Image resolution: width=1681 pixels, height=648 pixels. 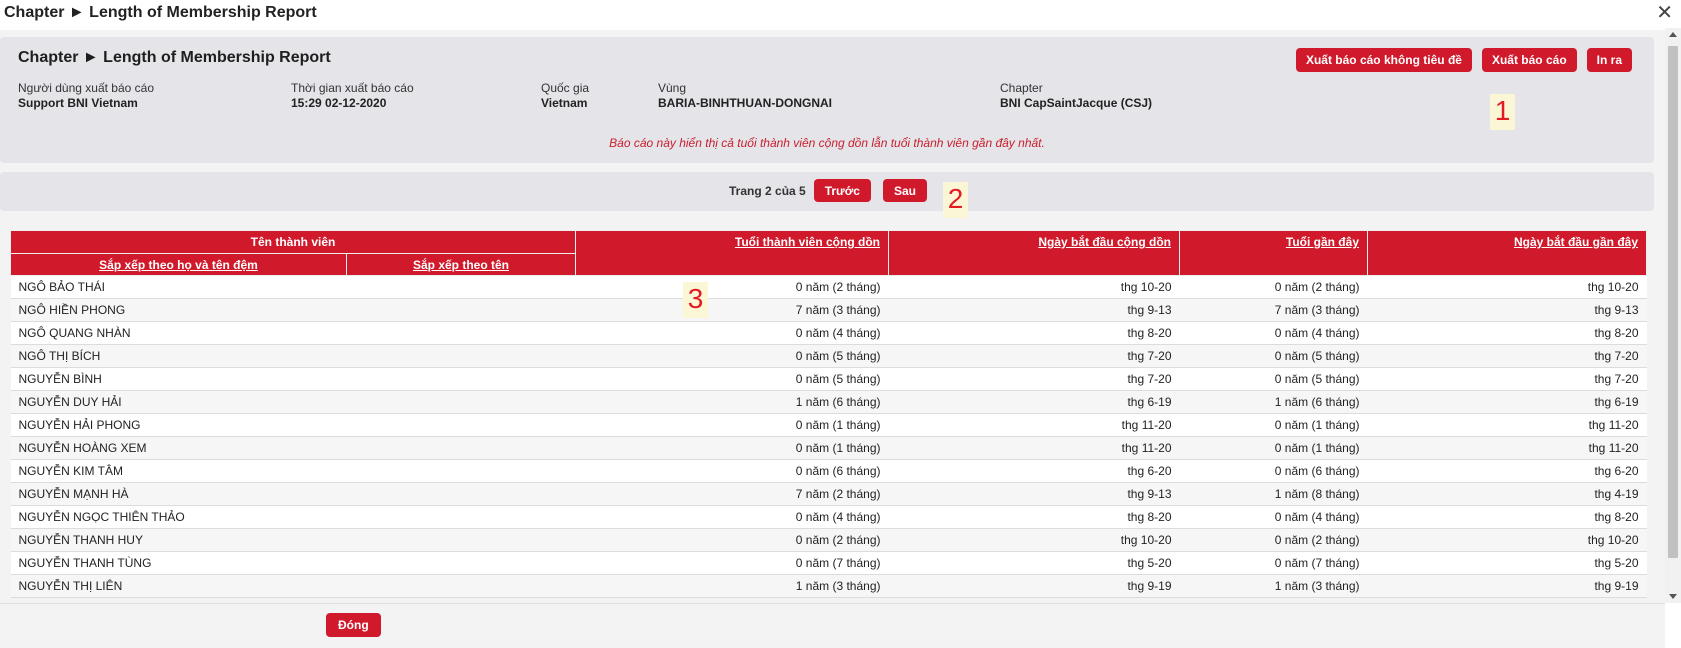 I want to click on cumulative-age-cell: 0 năm (7 tháng), so click(x=732, y=563).